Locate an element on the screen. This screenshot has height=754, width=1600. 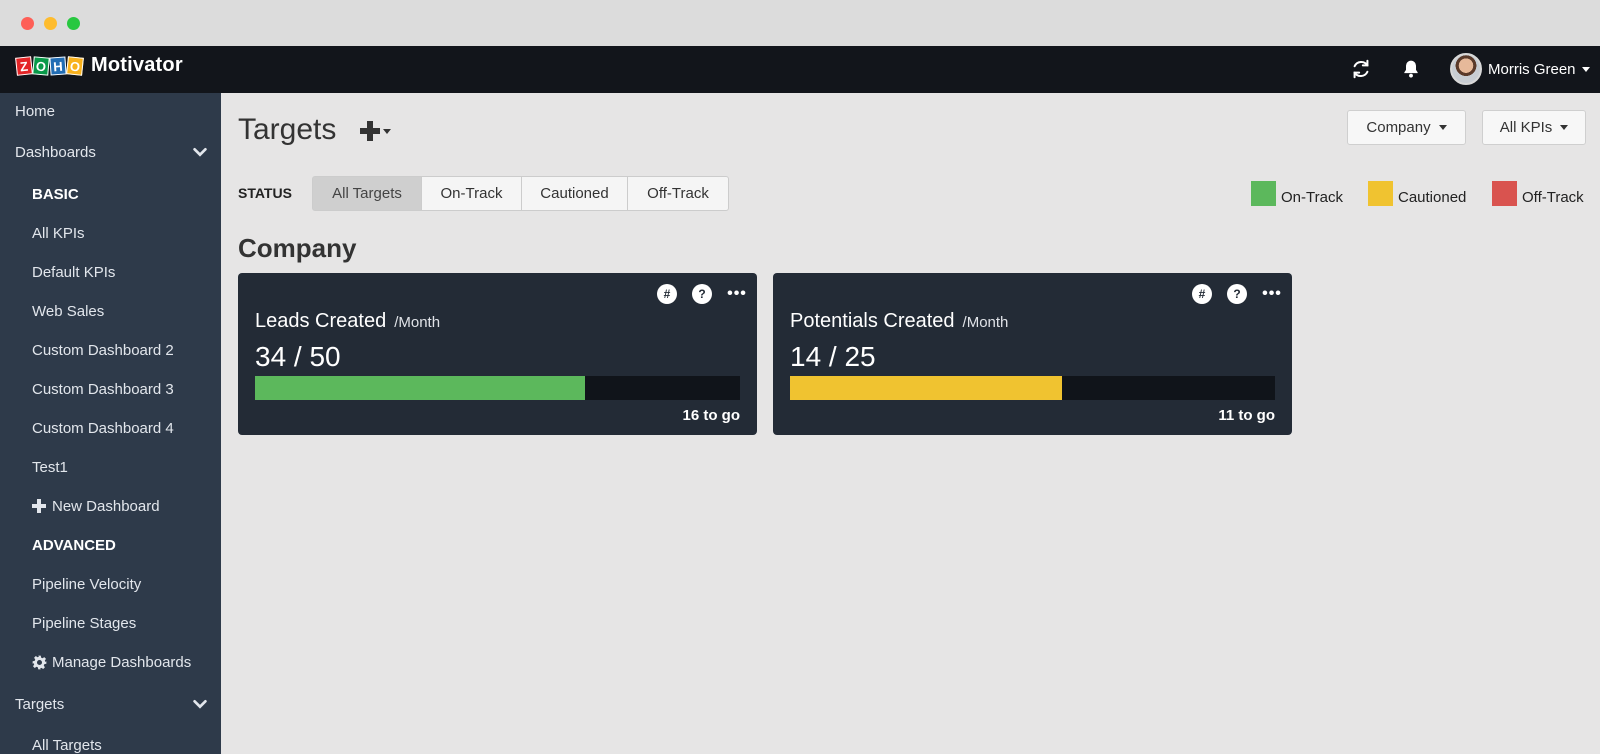
sidebar-item-label: Pipeline Stages is located at coordinates (84, 623).